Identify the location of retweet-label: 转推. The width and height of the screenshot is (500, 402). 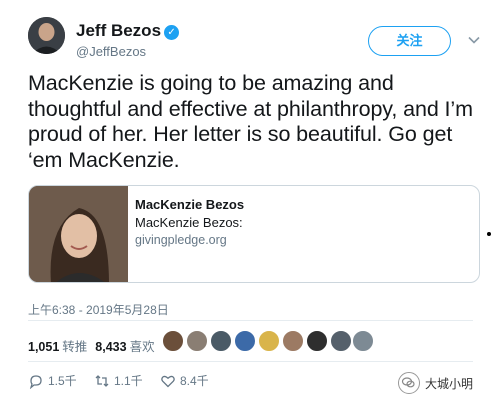
(74, 347).